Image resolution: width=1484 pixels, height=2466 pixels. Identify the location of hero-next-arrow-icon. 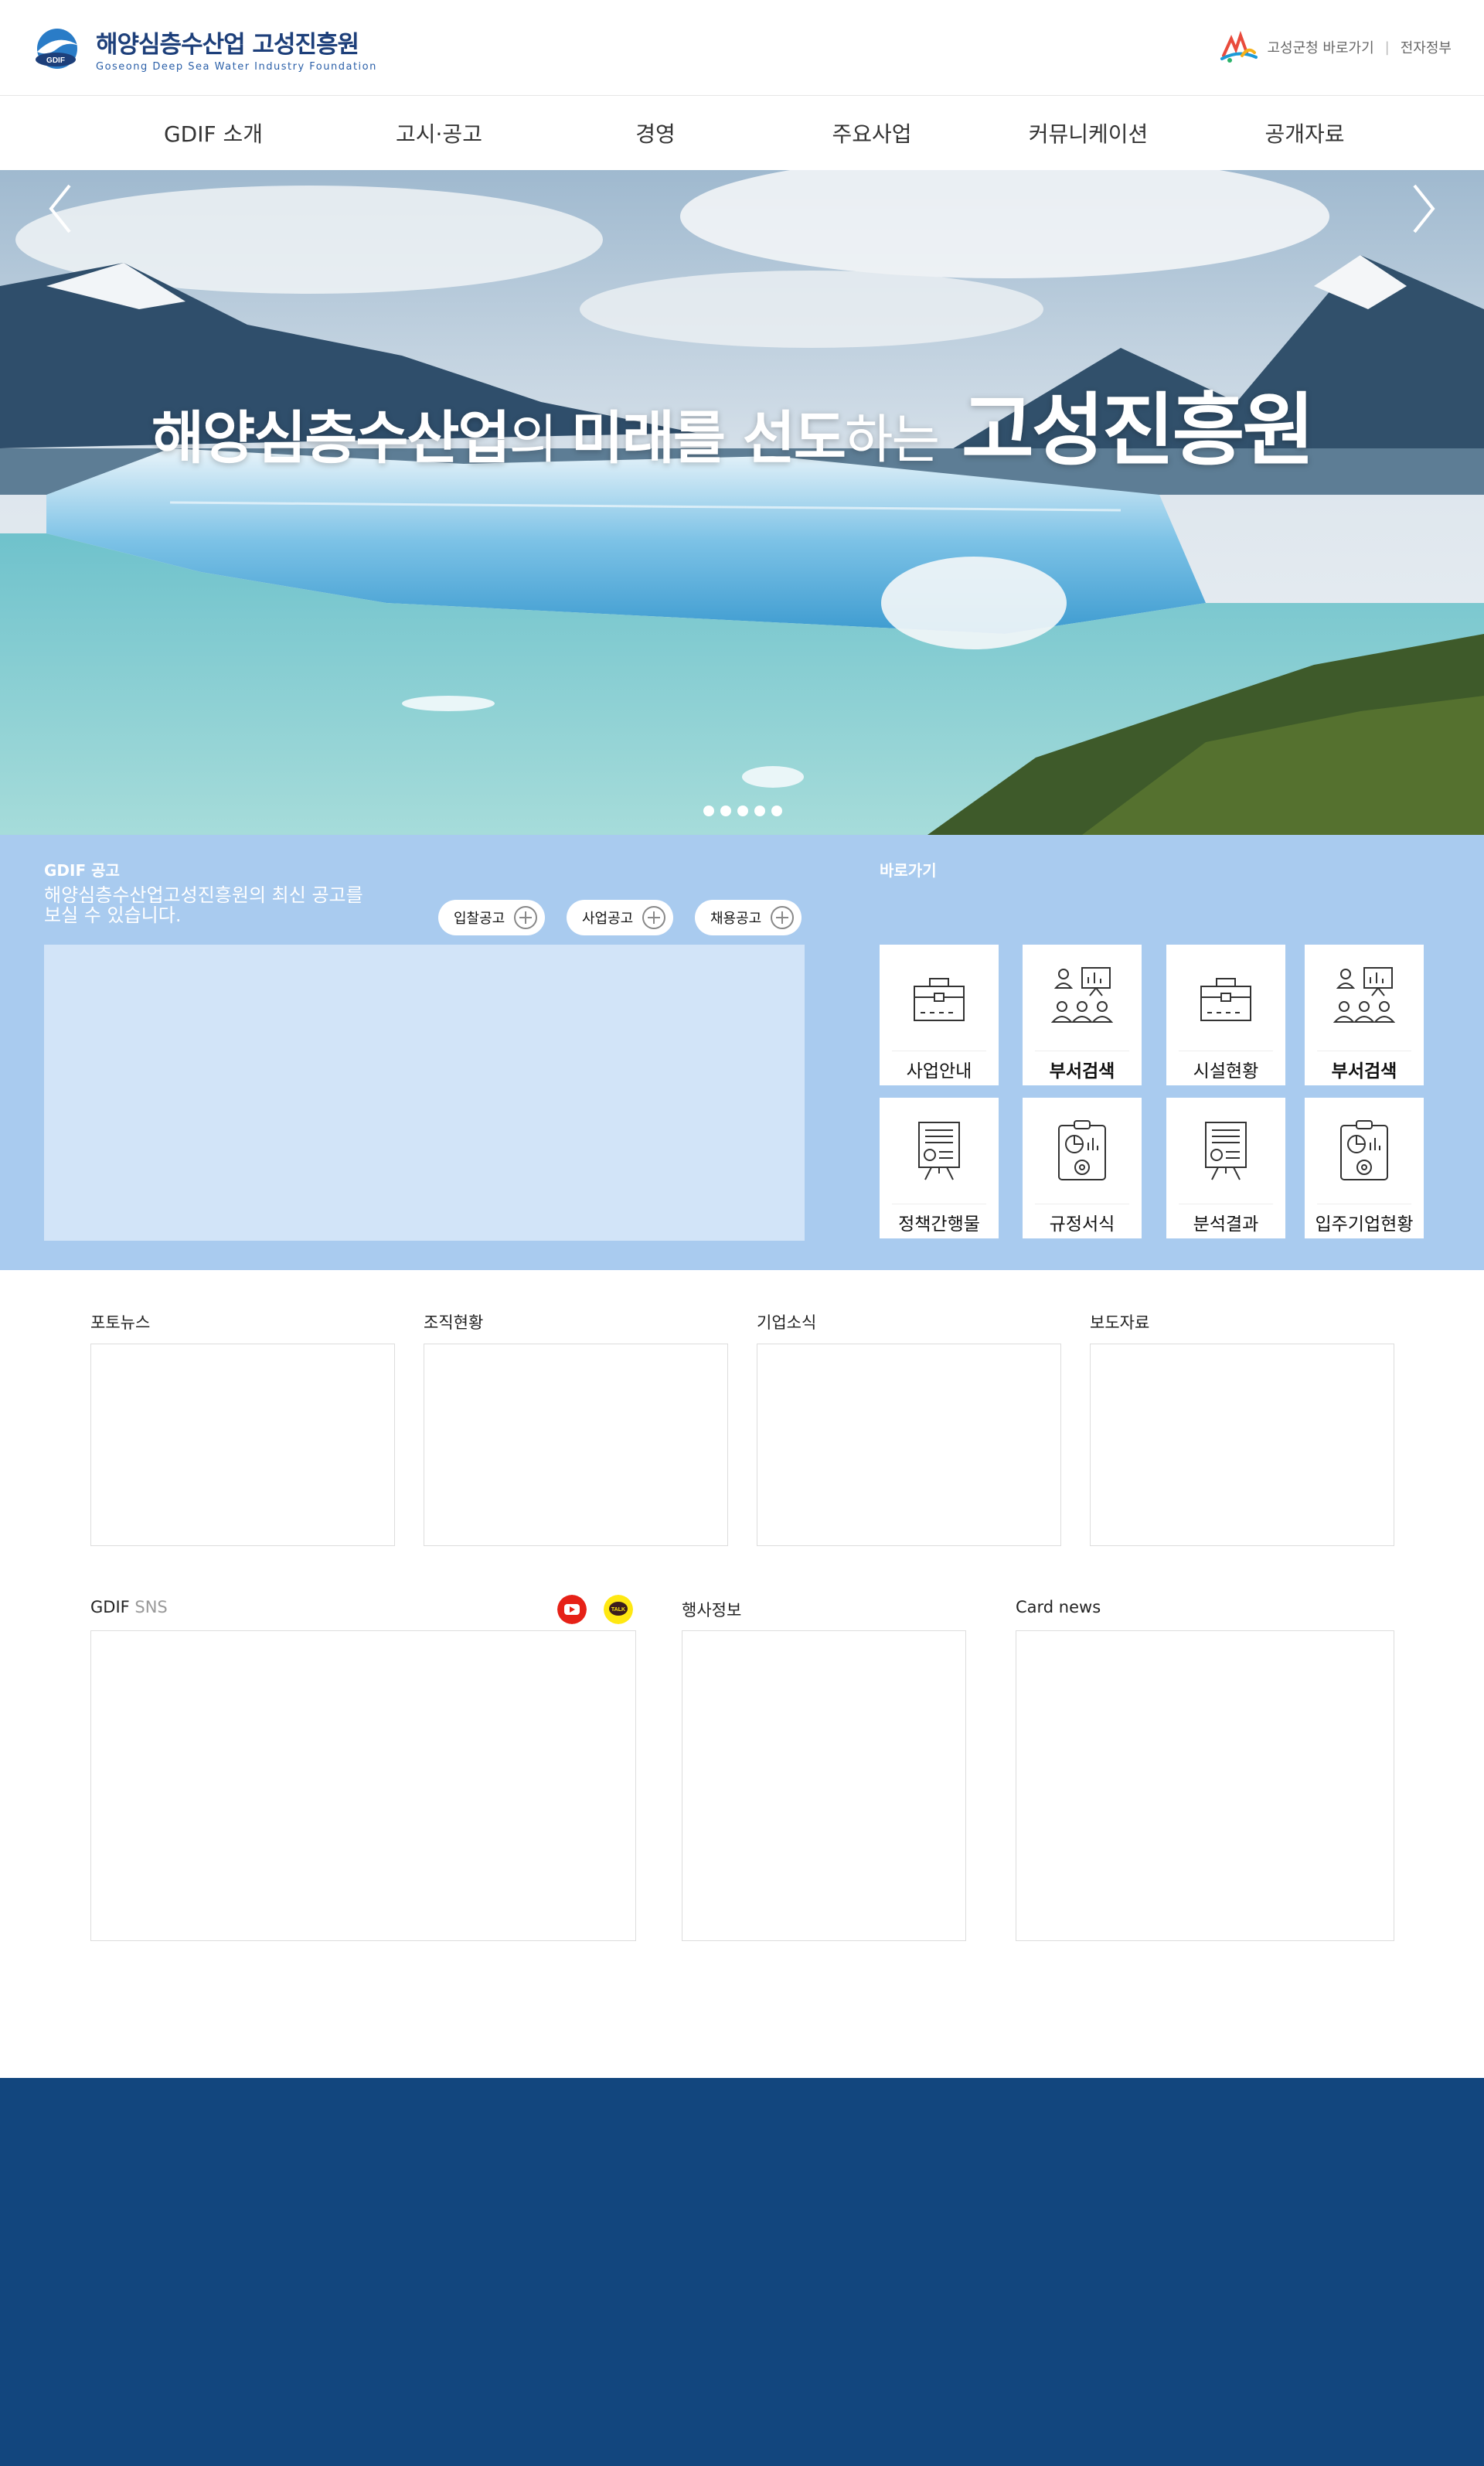
(1422, 208).